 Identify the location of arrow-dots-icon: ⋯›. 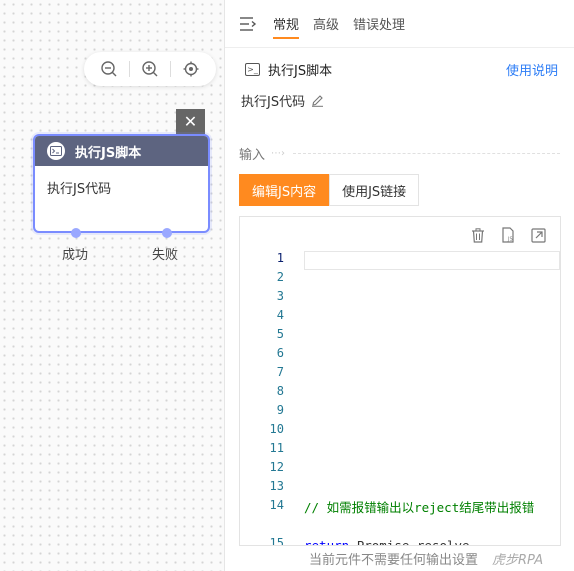
(278, 153).